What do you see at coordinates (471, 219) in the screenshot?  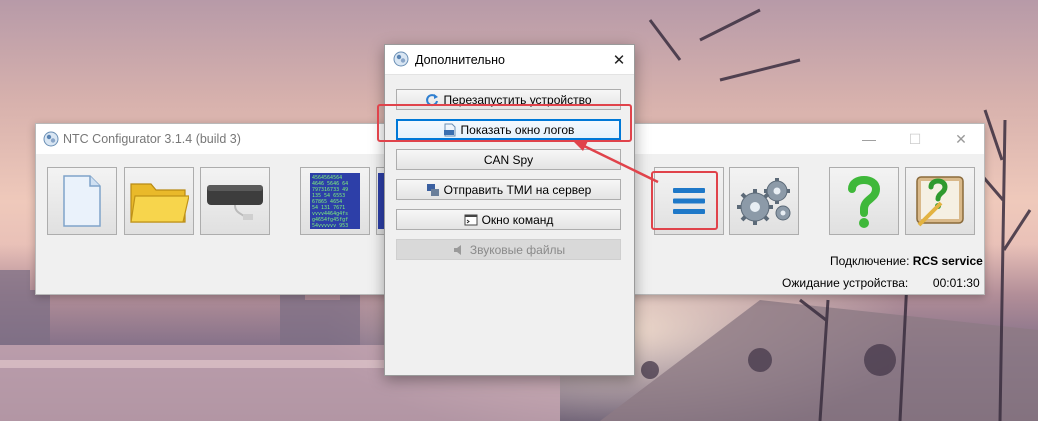 I see `cmd-icon` at bounding box center [471, 219].